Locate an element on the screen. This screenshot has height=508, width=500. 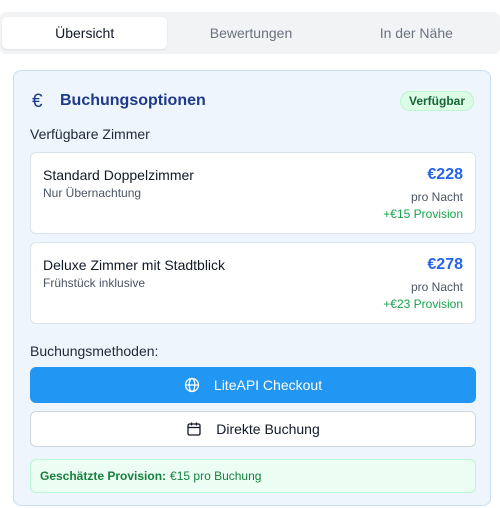
room-commission: +€23 Provision is located at coordinates (423, 304).